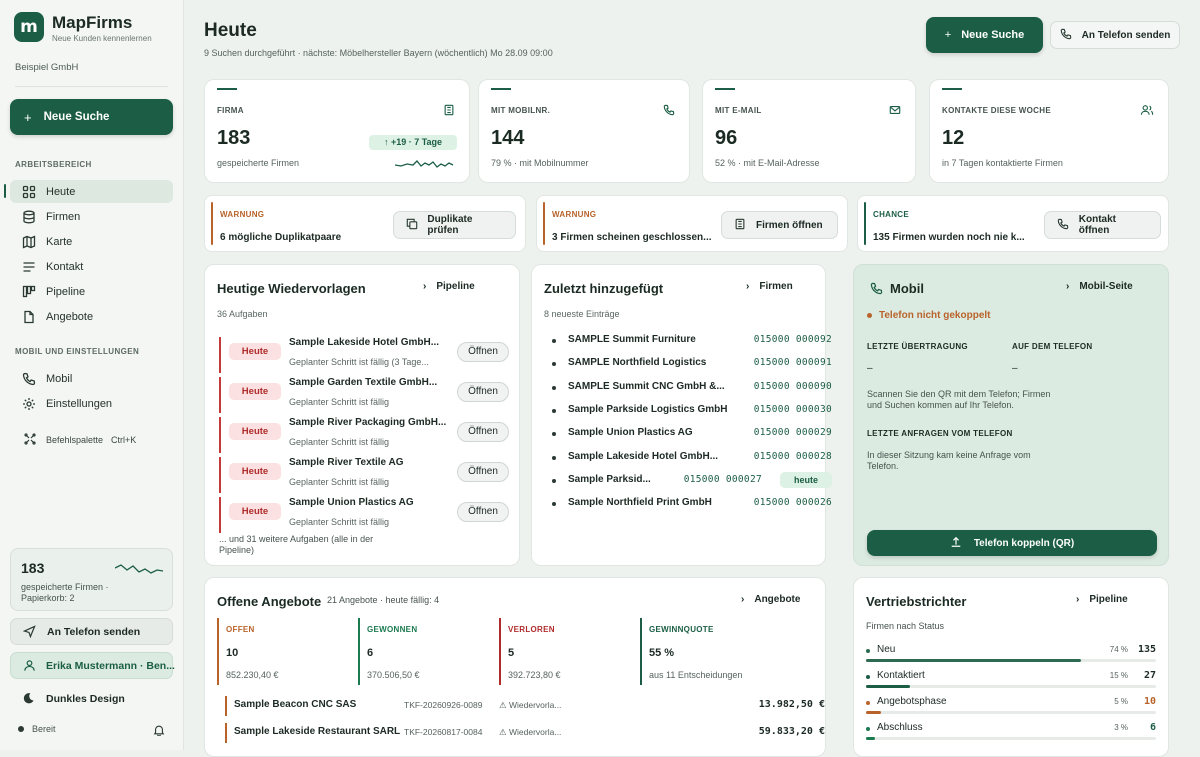  What do you see at coordinates (91, 316) in the screenshot?
I see `sidebar-item-angebote: Angebote` at bounding box center [91, 316].